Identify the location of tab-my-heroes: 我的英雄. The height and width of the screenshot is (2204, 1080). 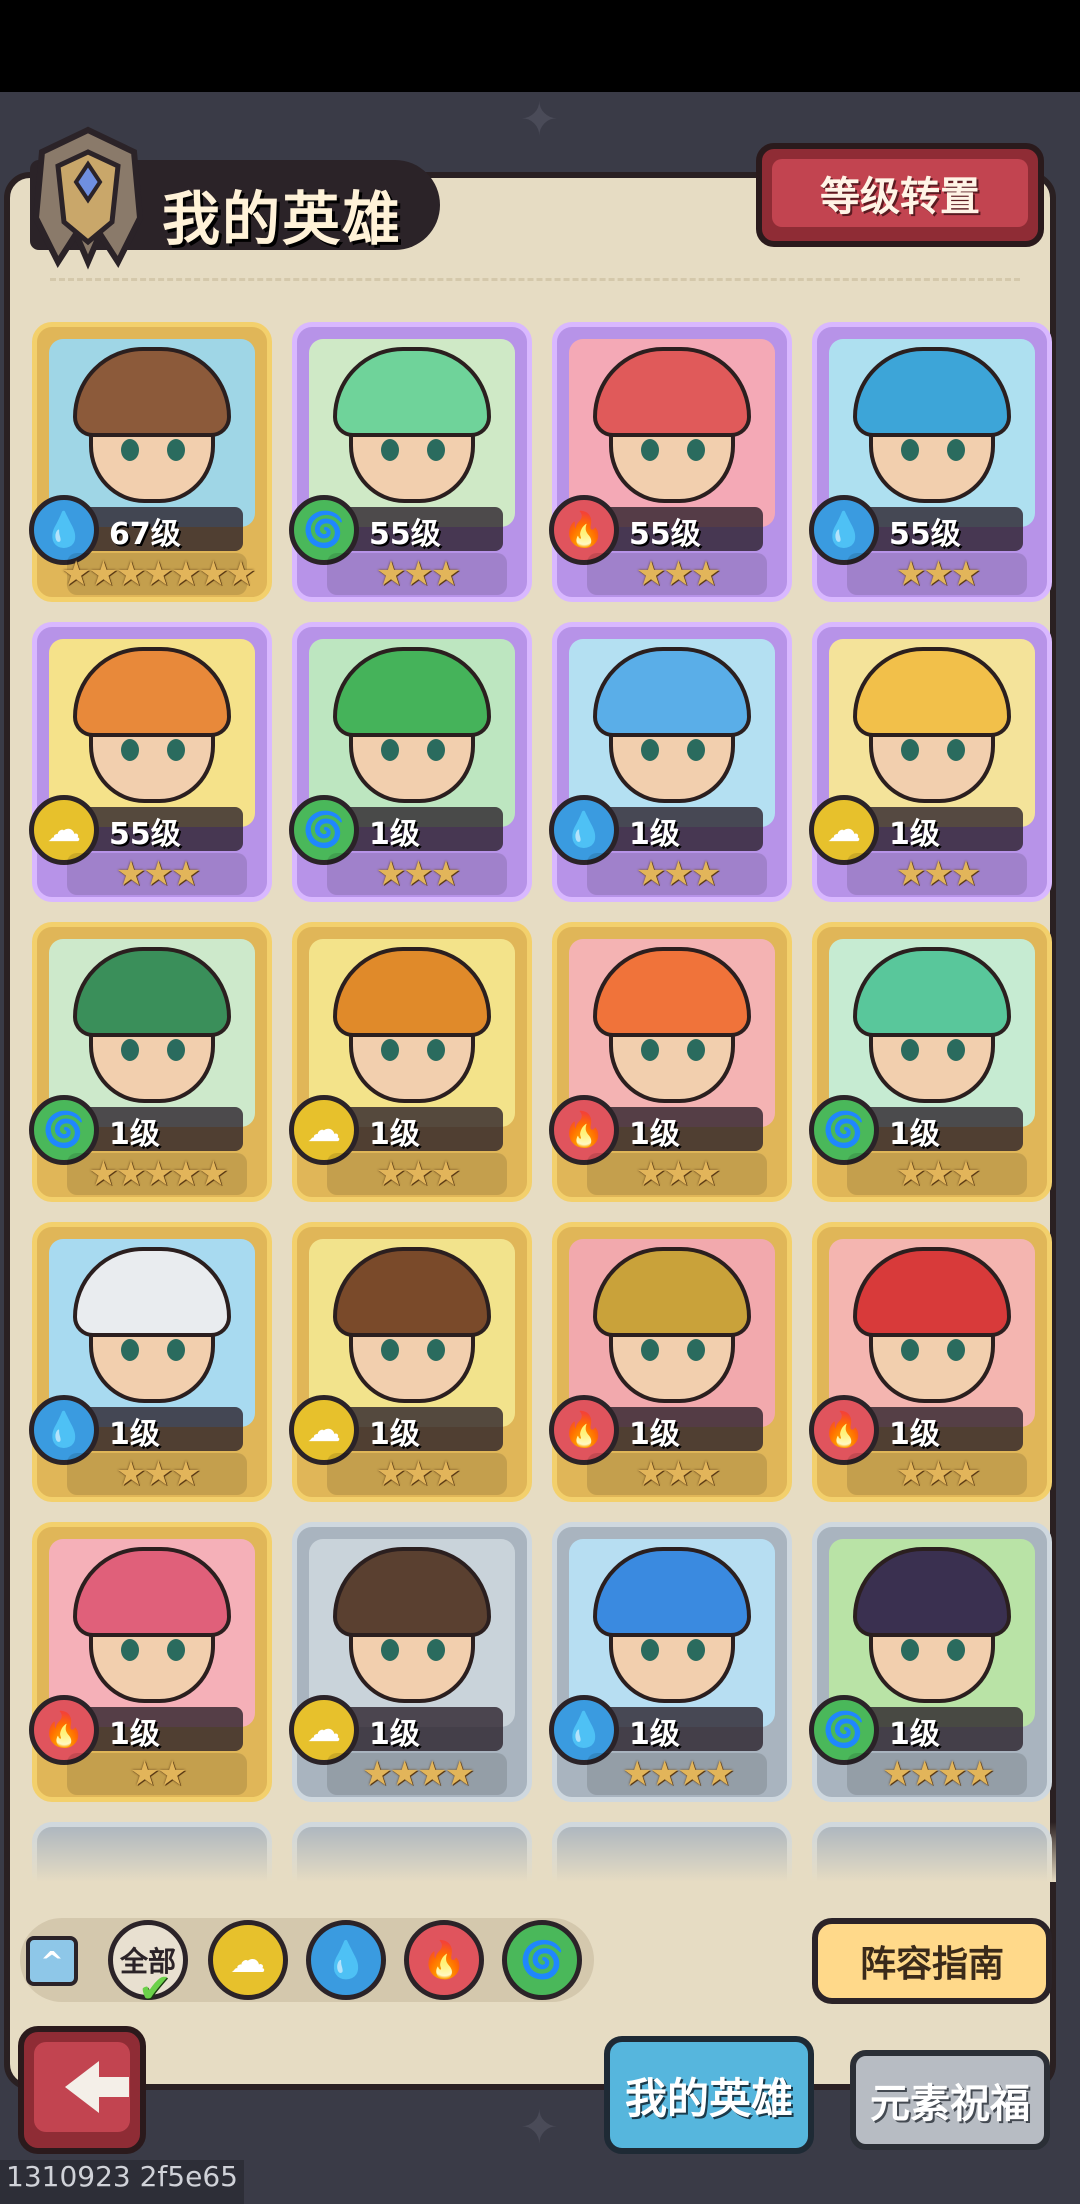
(709, 2095).